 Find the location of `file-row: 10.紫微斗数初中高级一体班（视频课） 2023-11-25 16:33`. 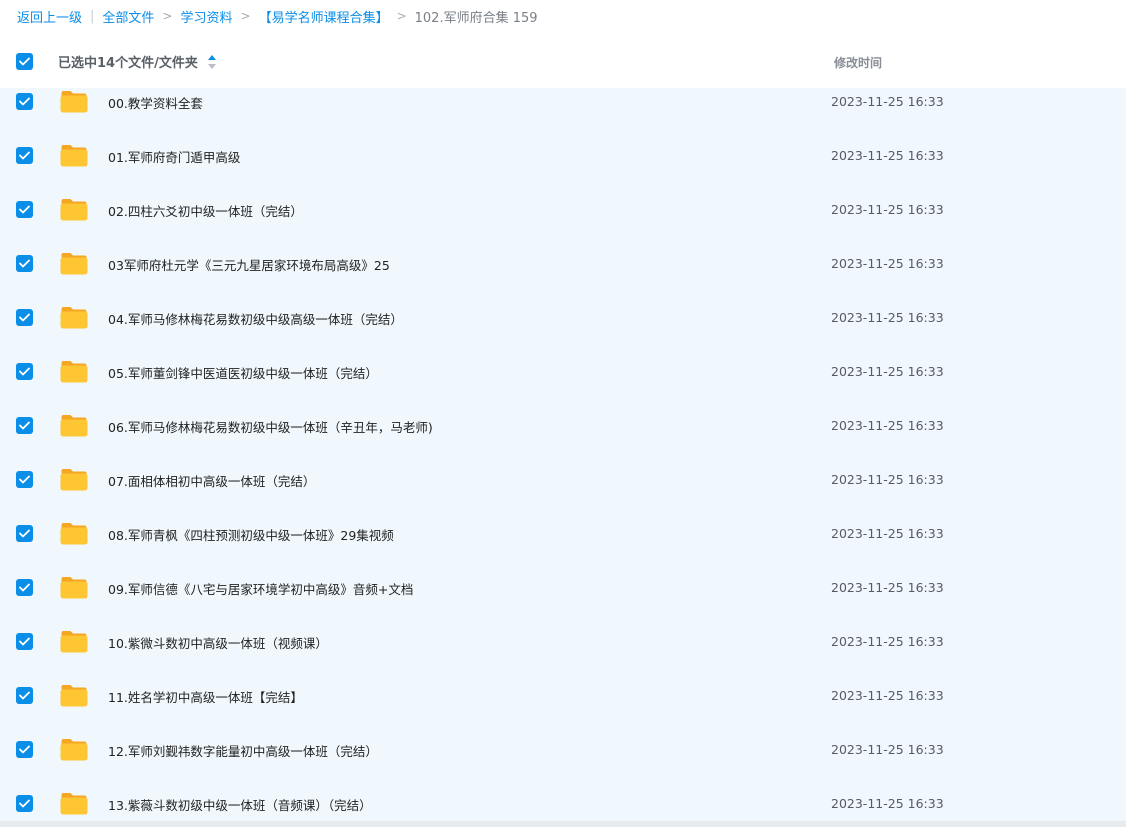

file-row: 10.紫微斗数初中高级一体班（视频课） 2023-11-25 16:33 is located at coordinates (563, 642).